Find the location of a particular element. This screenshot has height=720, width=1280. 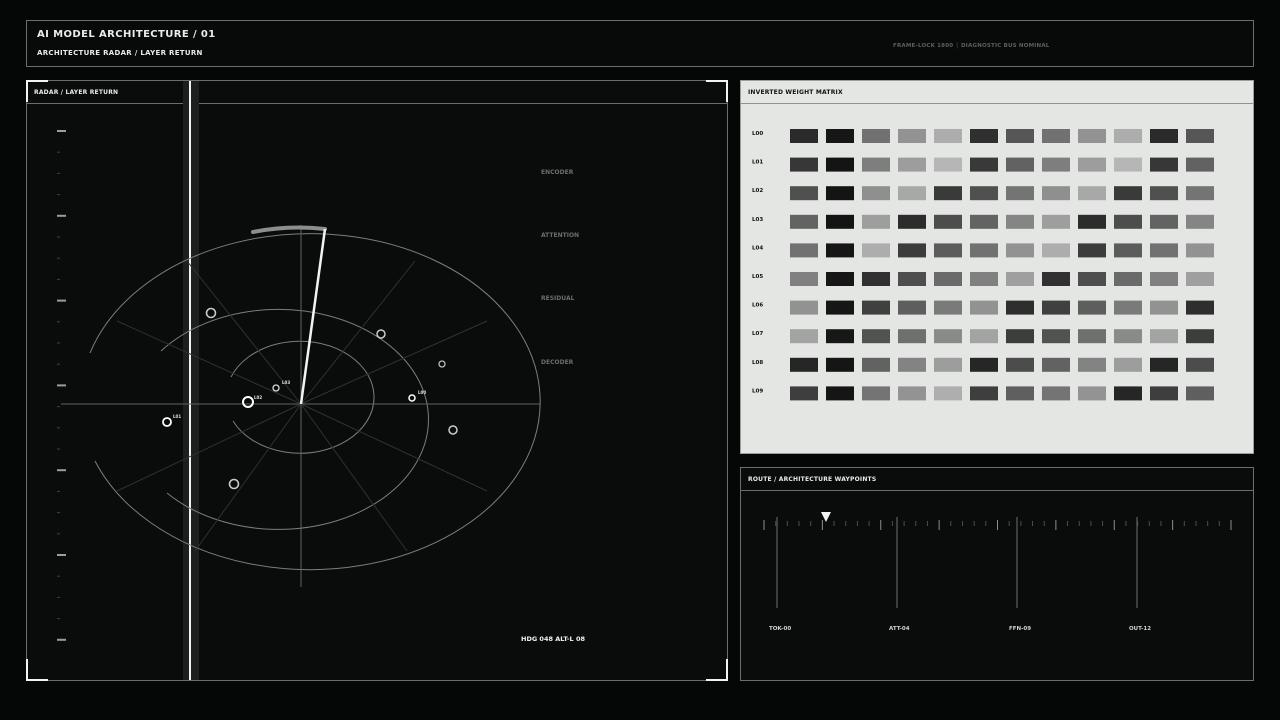

waypoint-label: FFN-09 is located at coordinates (1020, 629).